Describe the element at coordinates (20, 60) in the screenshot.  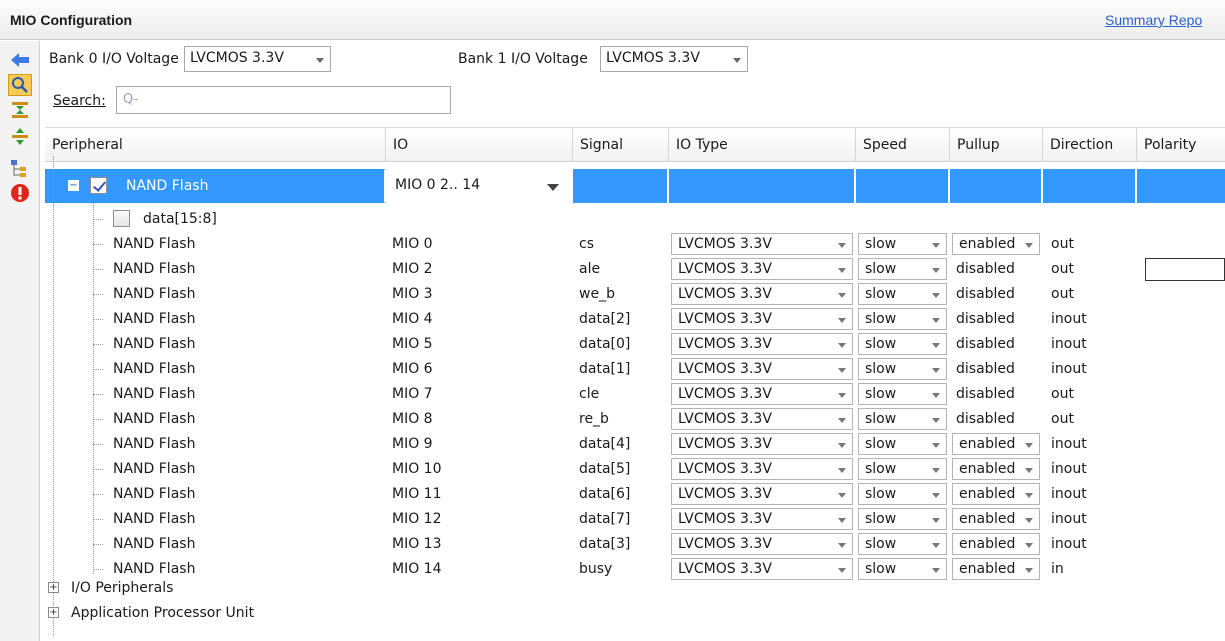
I see `back-arrow-icon` at that location.